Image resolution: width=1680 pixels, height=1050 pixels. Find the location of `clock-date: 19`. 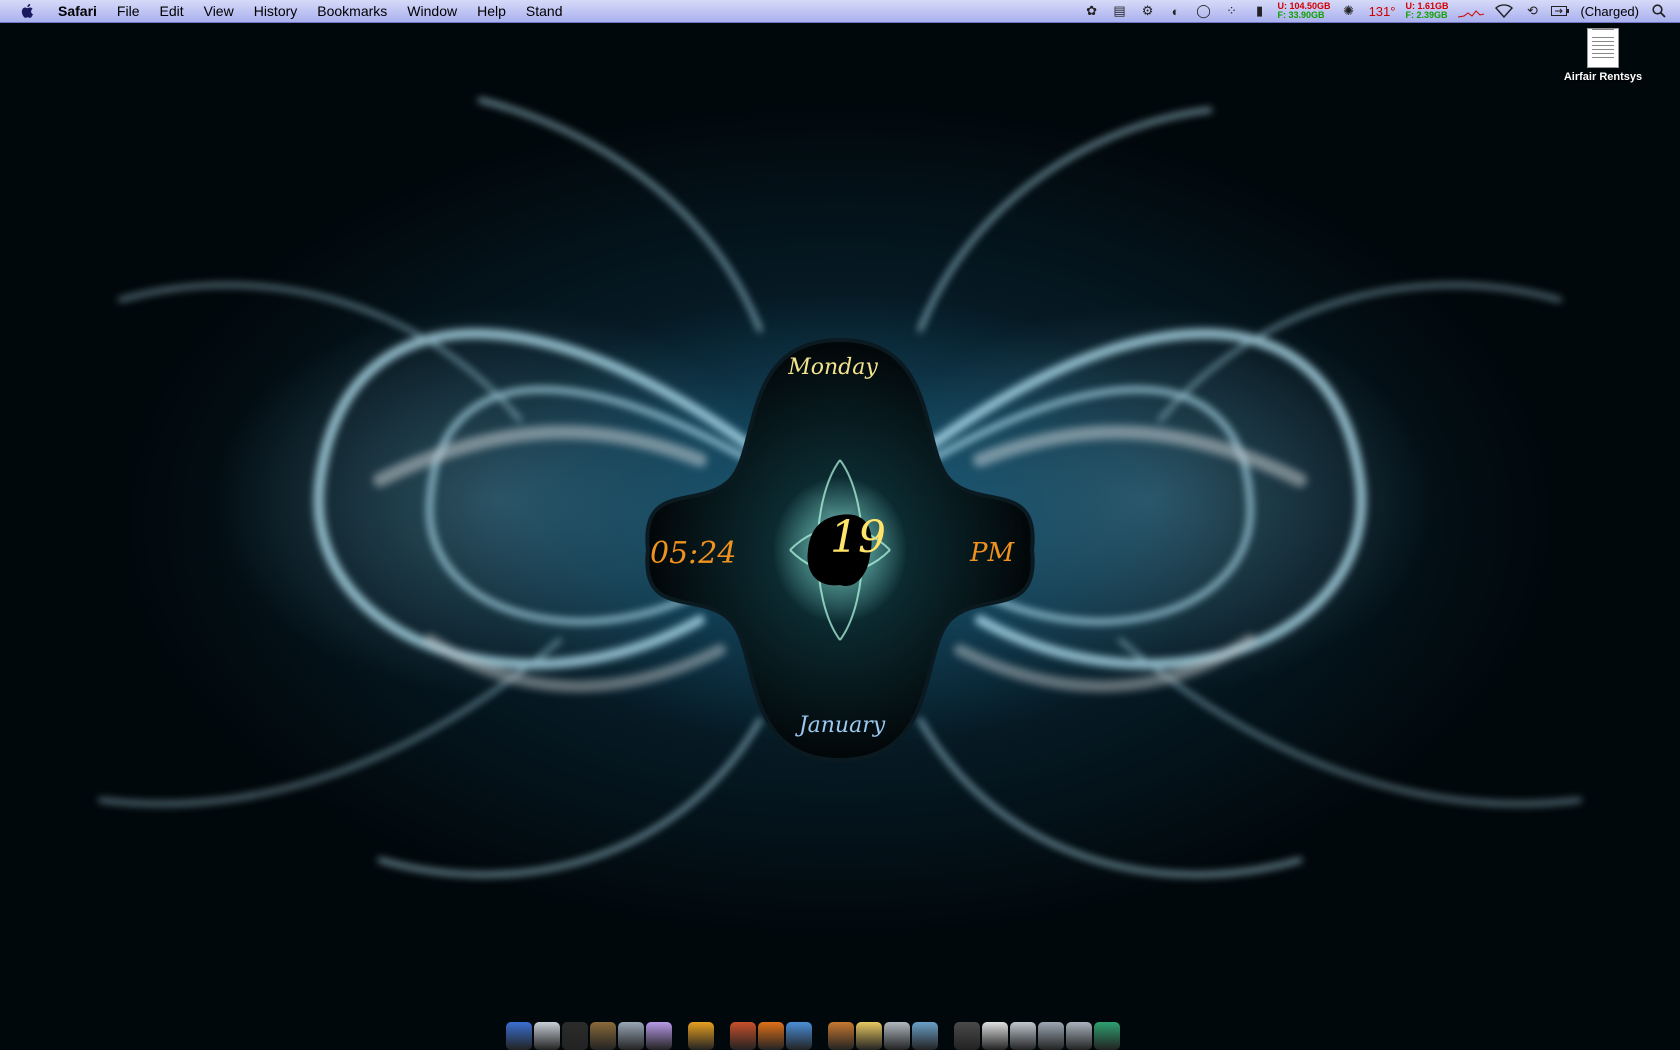

clock-date: 19 is located at coordinates (858, 537).